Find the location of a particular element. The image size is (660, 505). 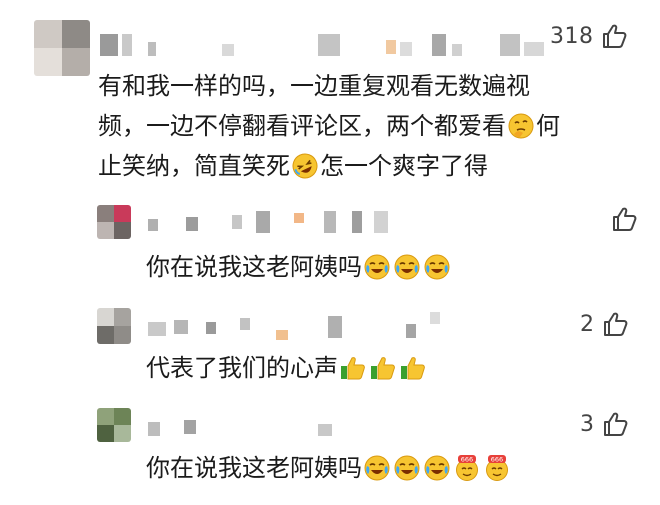

like-count: 2 is located at coordinates (587, 324).